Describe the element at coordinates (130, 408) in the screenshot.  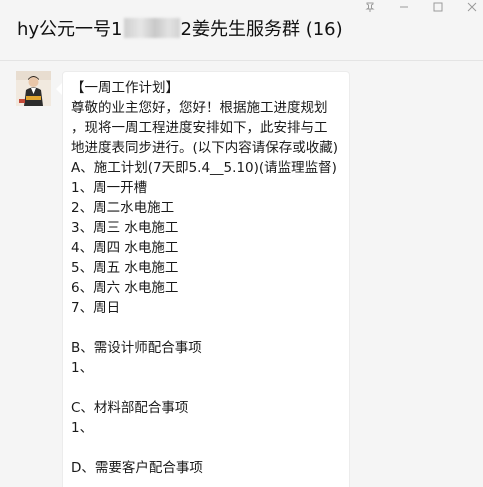
I see `message-line: C、材料部配合事项` at that location.